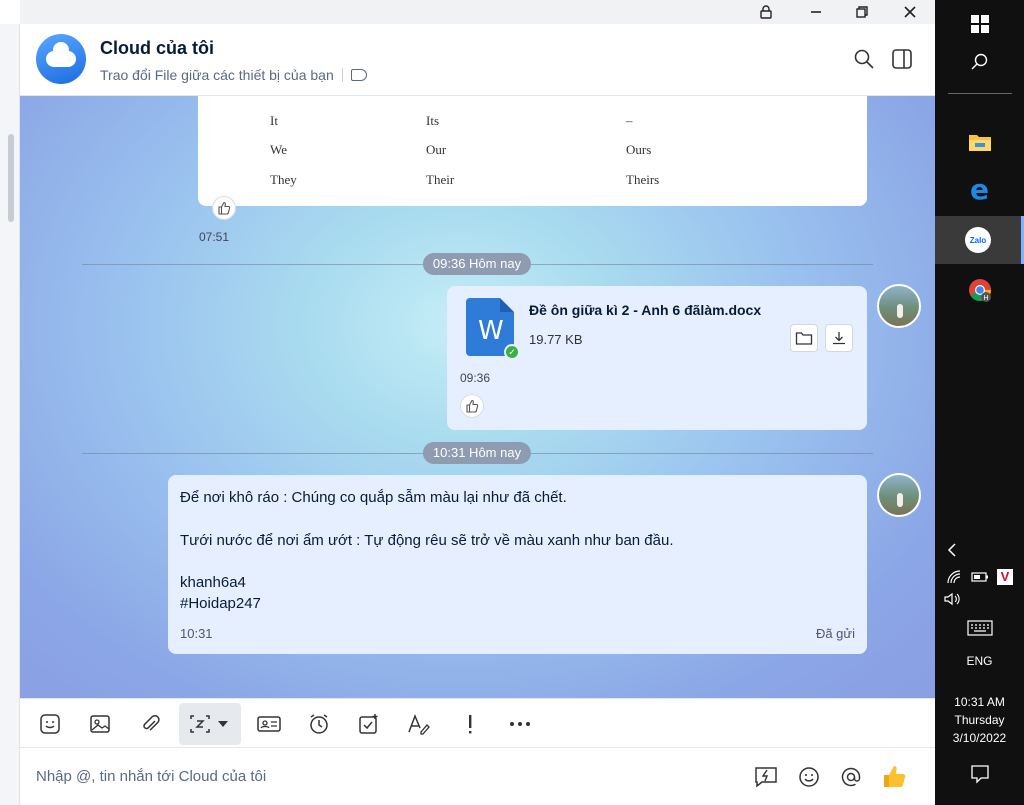 The width and height of the screenshot is (1024, 805). Describe the element at coordinates (556, 339) in the screenshot. I see `file-size: 19.77 KB` at that location.